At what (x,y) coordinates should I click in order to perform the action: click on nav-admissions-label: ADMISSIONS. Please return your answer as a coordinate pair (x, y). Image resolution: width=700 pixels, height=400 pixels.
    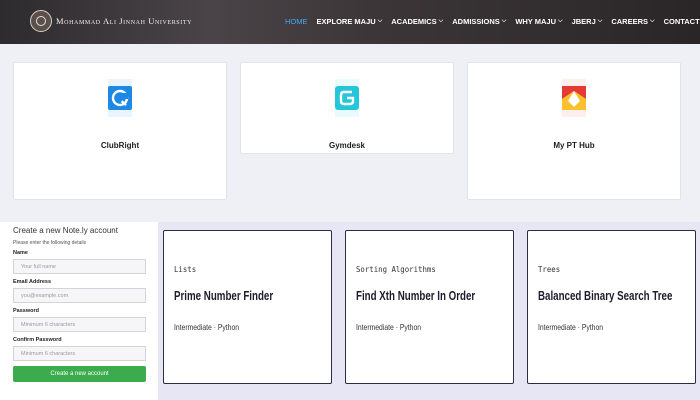
    Looking at the image, I should click on (476, 21).